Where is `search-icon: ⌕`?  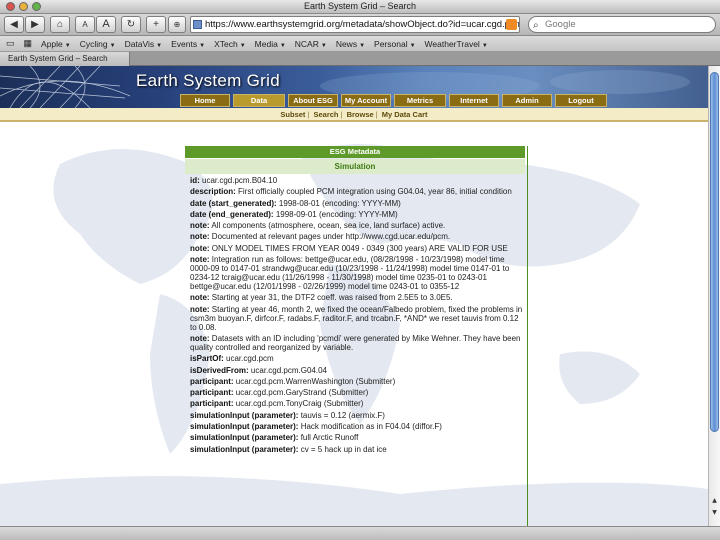 search-icon: ⌕ is located at coordinates (536, 25).